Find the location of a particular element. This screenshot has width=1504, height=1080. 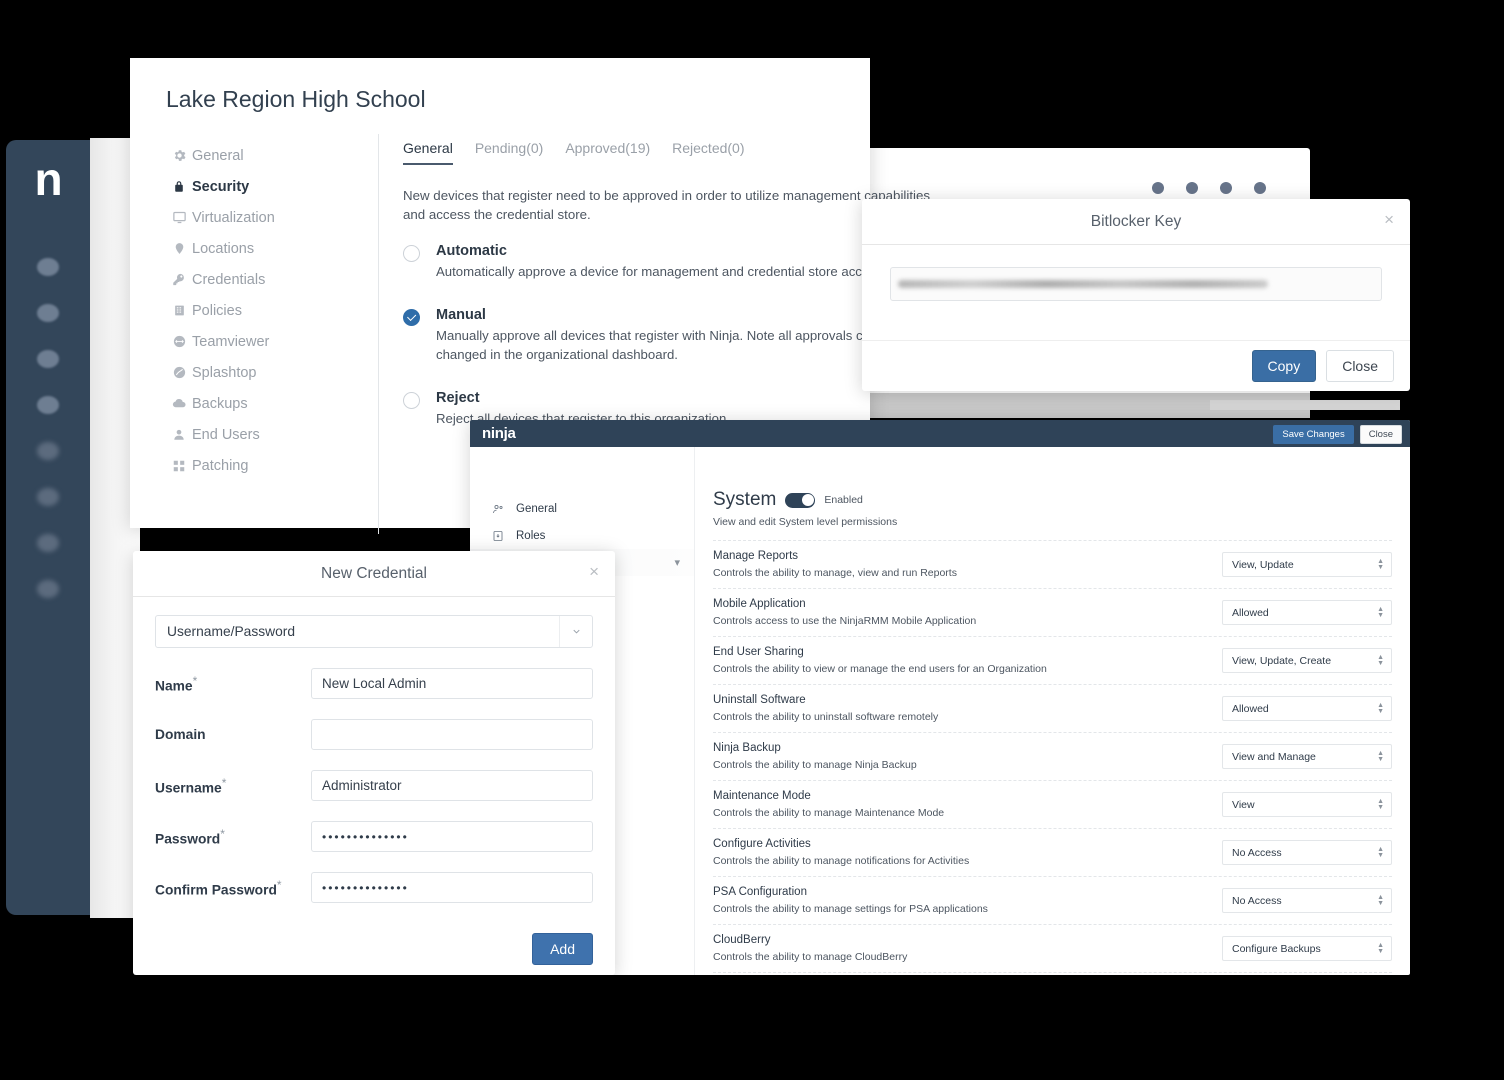

sidebar-item-backups: Backups is located at coordinates (273, 403).